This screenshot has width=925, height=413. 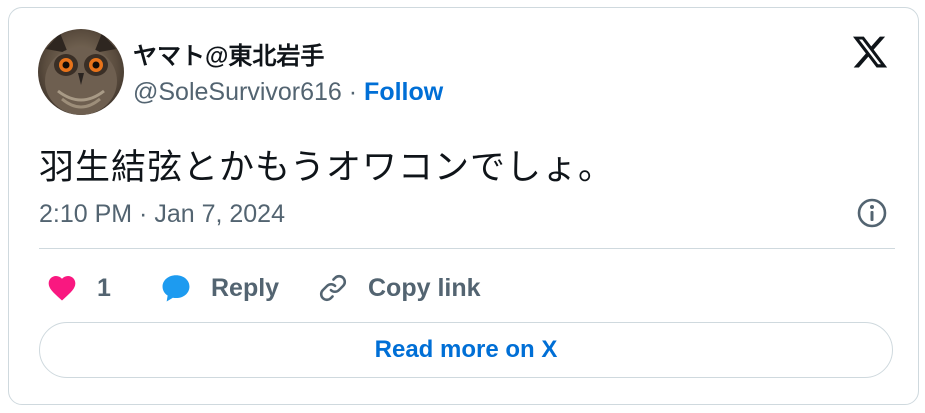 I want to click on divider, so click(x=467, y=248).